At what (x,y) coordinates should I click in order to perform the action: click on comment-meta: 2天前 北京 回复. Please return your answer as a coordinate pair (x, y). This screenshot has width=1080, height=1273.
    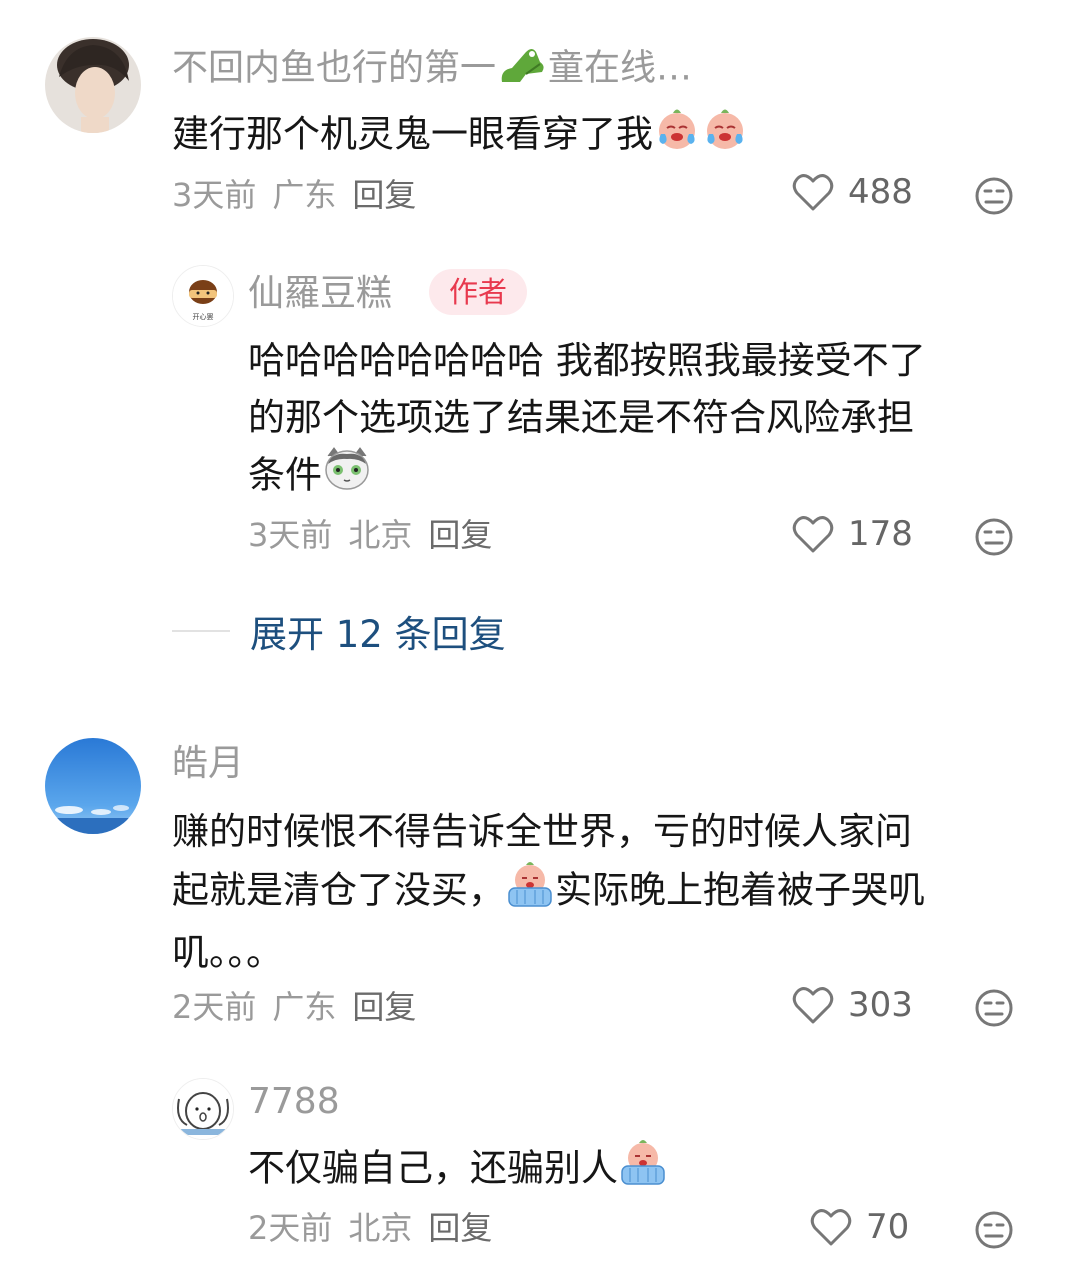
    Looking at the image, I should click on (378, 1228).